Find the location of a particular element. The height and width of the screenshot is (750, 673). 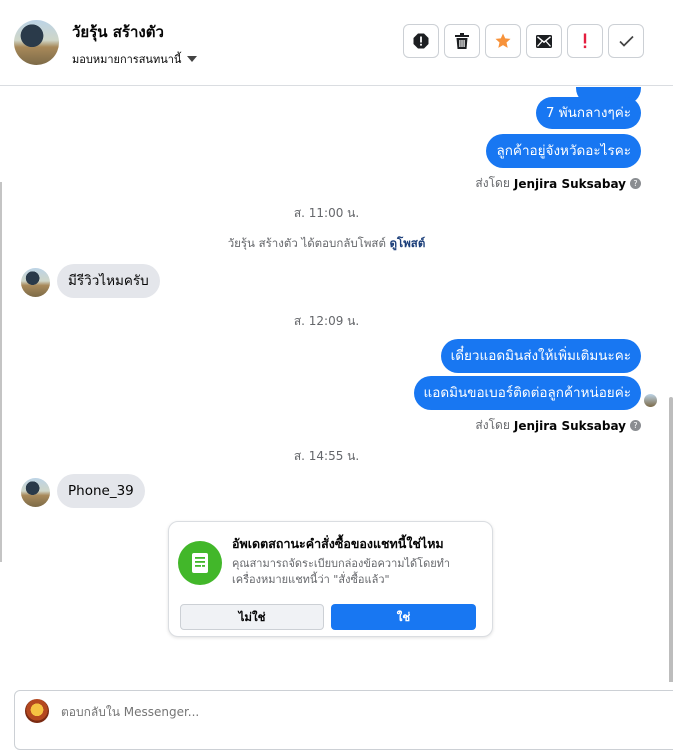

star-icon is located at coordinates (503, 40).